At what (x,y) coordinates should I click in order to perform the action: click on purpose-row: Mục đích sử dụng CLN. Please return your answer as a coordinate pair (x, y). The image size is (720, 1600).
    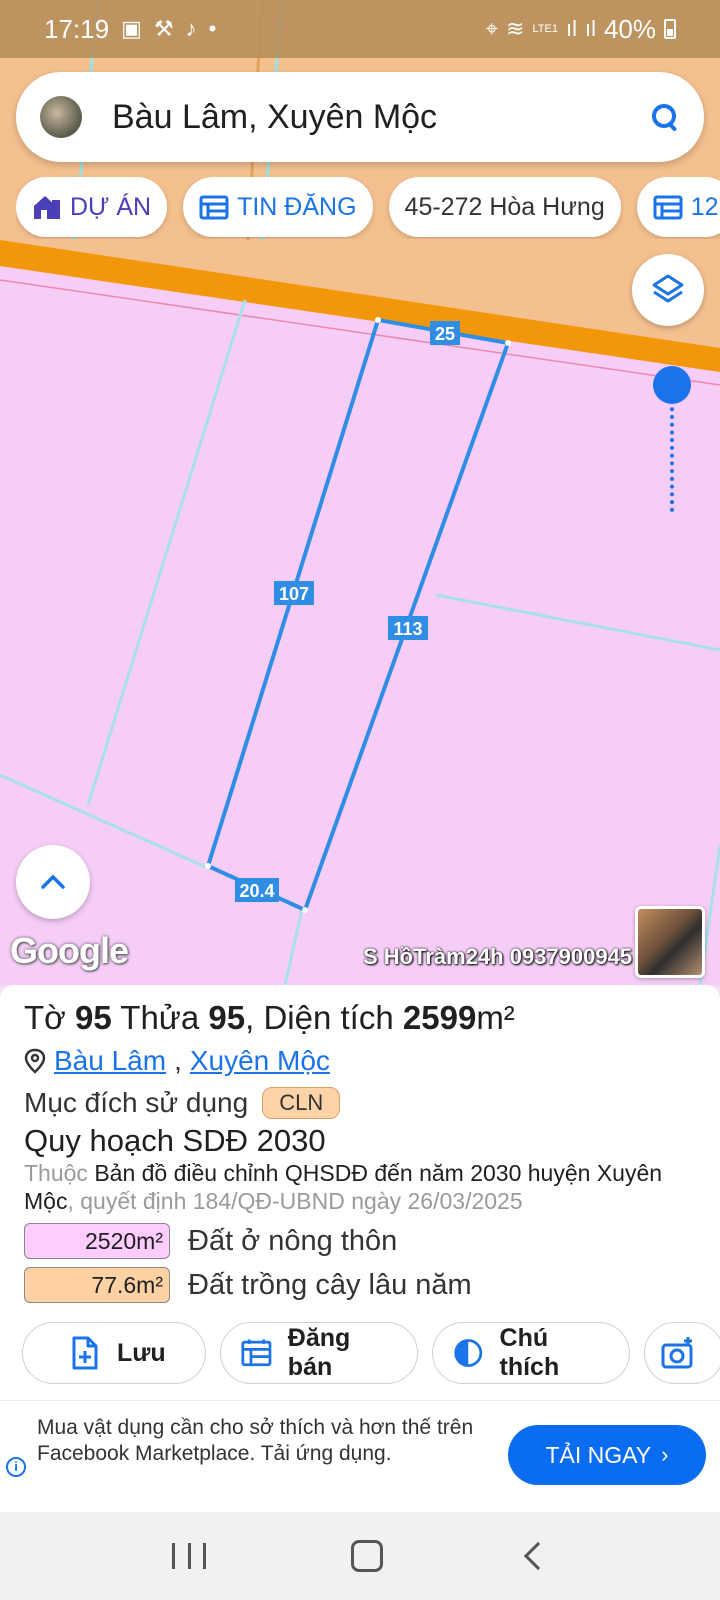
    Looking at the image, I should click on (360, 1103).